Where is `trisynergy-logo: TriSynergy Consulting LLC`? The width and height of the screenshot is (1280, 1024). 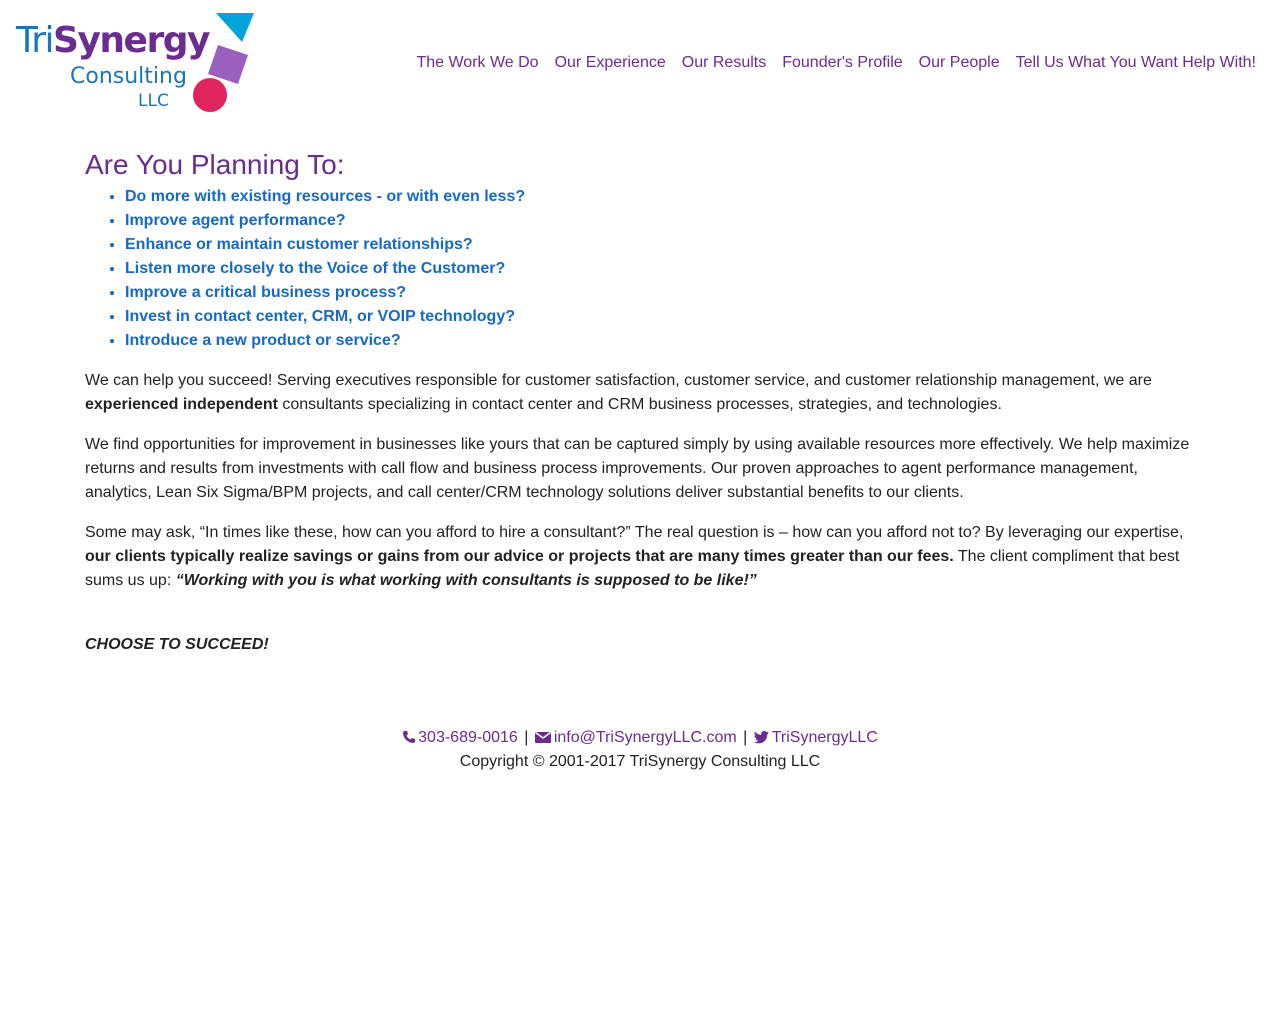 trisynergy-logo: TriSynergy Consulting LLC is located at coordinates (136, 64).